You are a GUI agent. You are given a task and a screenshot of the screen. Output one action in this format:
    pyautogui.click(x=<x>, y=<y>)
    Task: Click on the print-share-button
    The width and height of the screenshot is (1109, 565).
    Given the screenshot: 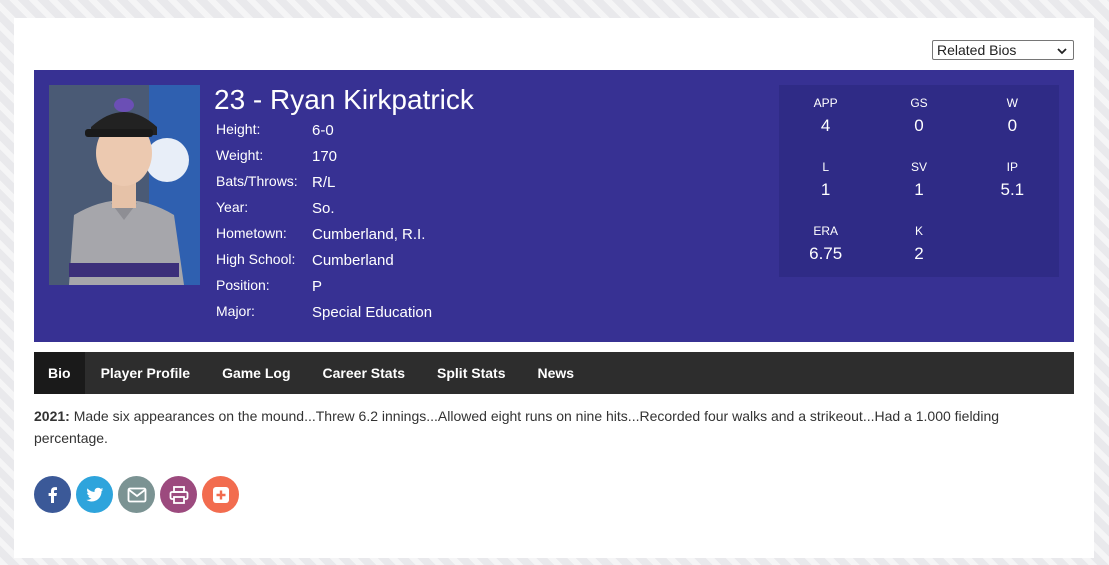 What is the action you would take?
    pyautogui.click(x=178, y=494)
    